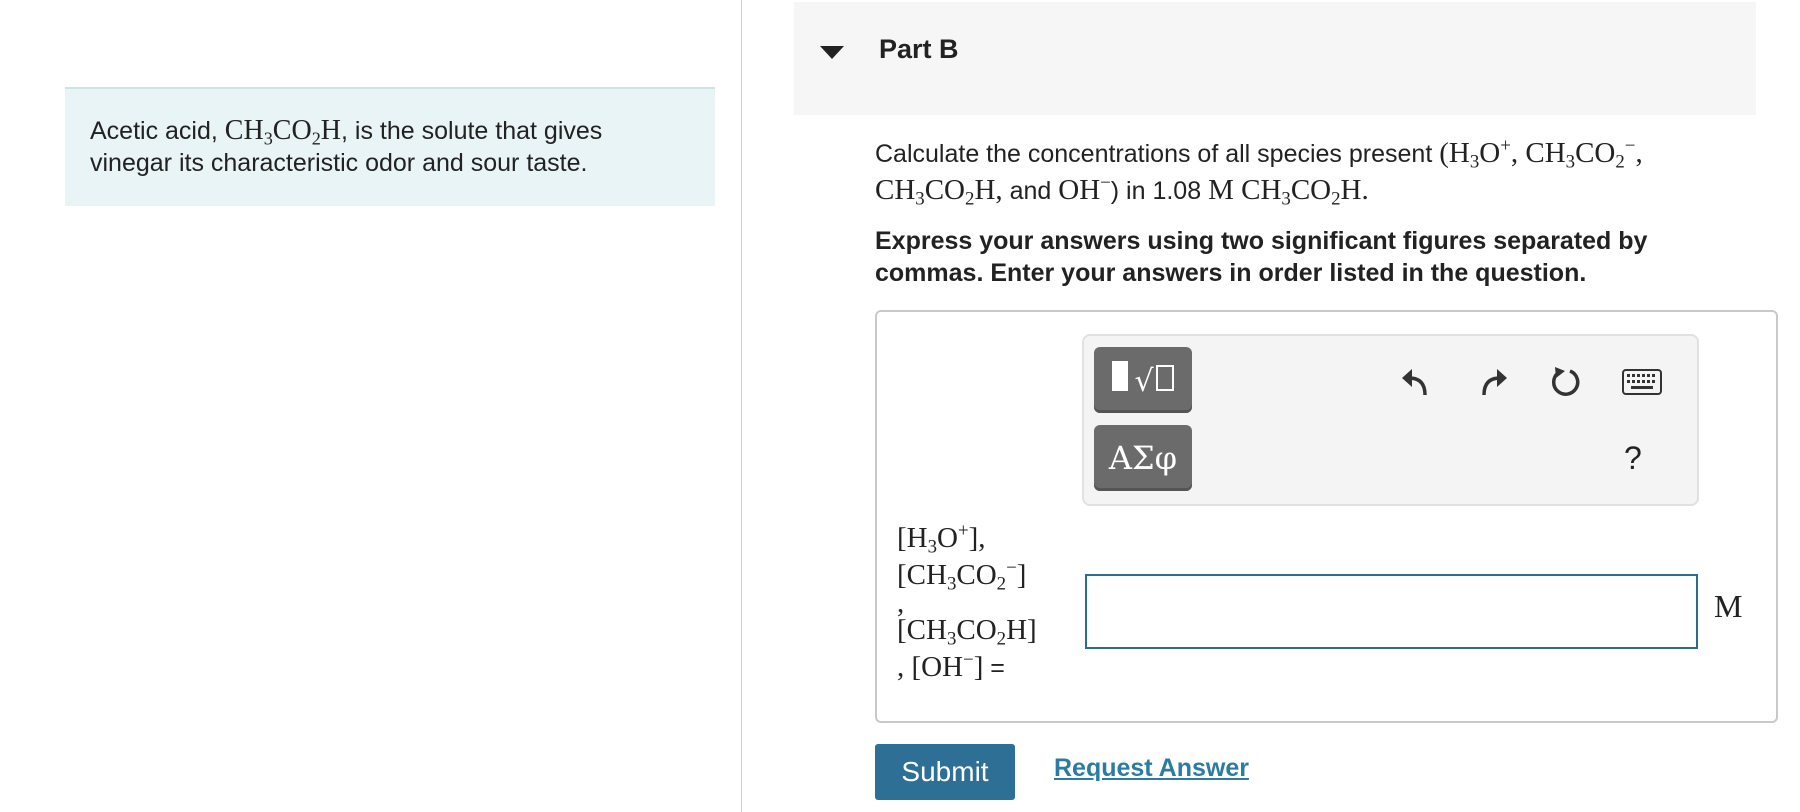 The image size is (1800, 812). Describe the element at coordinates (1221, 190) in the screenshot. I see `molar-unit: M` at that location.